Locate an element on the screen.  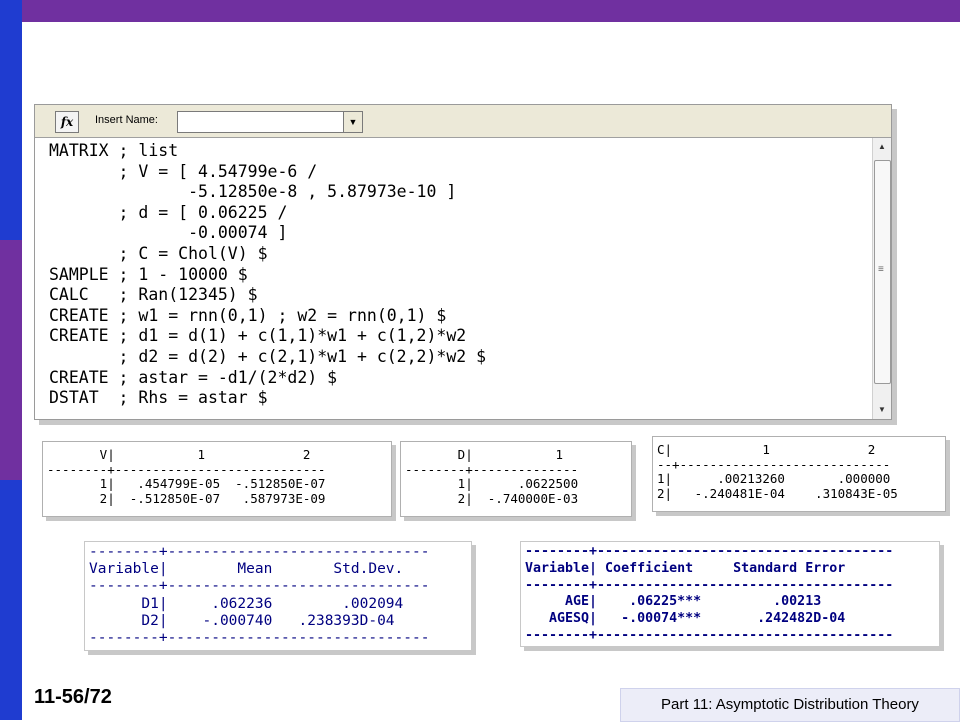
matrix-line: --------+---------------------------- is located at coordinates (186, 469).